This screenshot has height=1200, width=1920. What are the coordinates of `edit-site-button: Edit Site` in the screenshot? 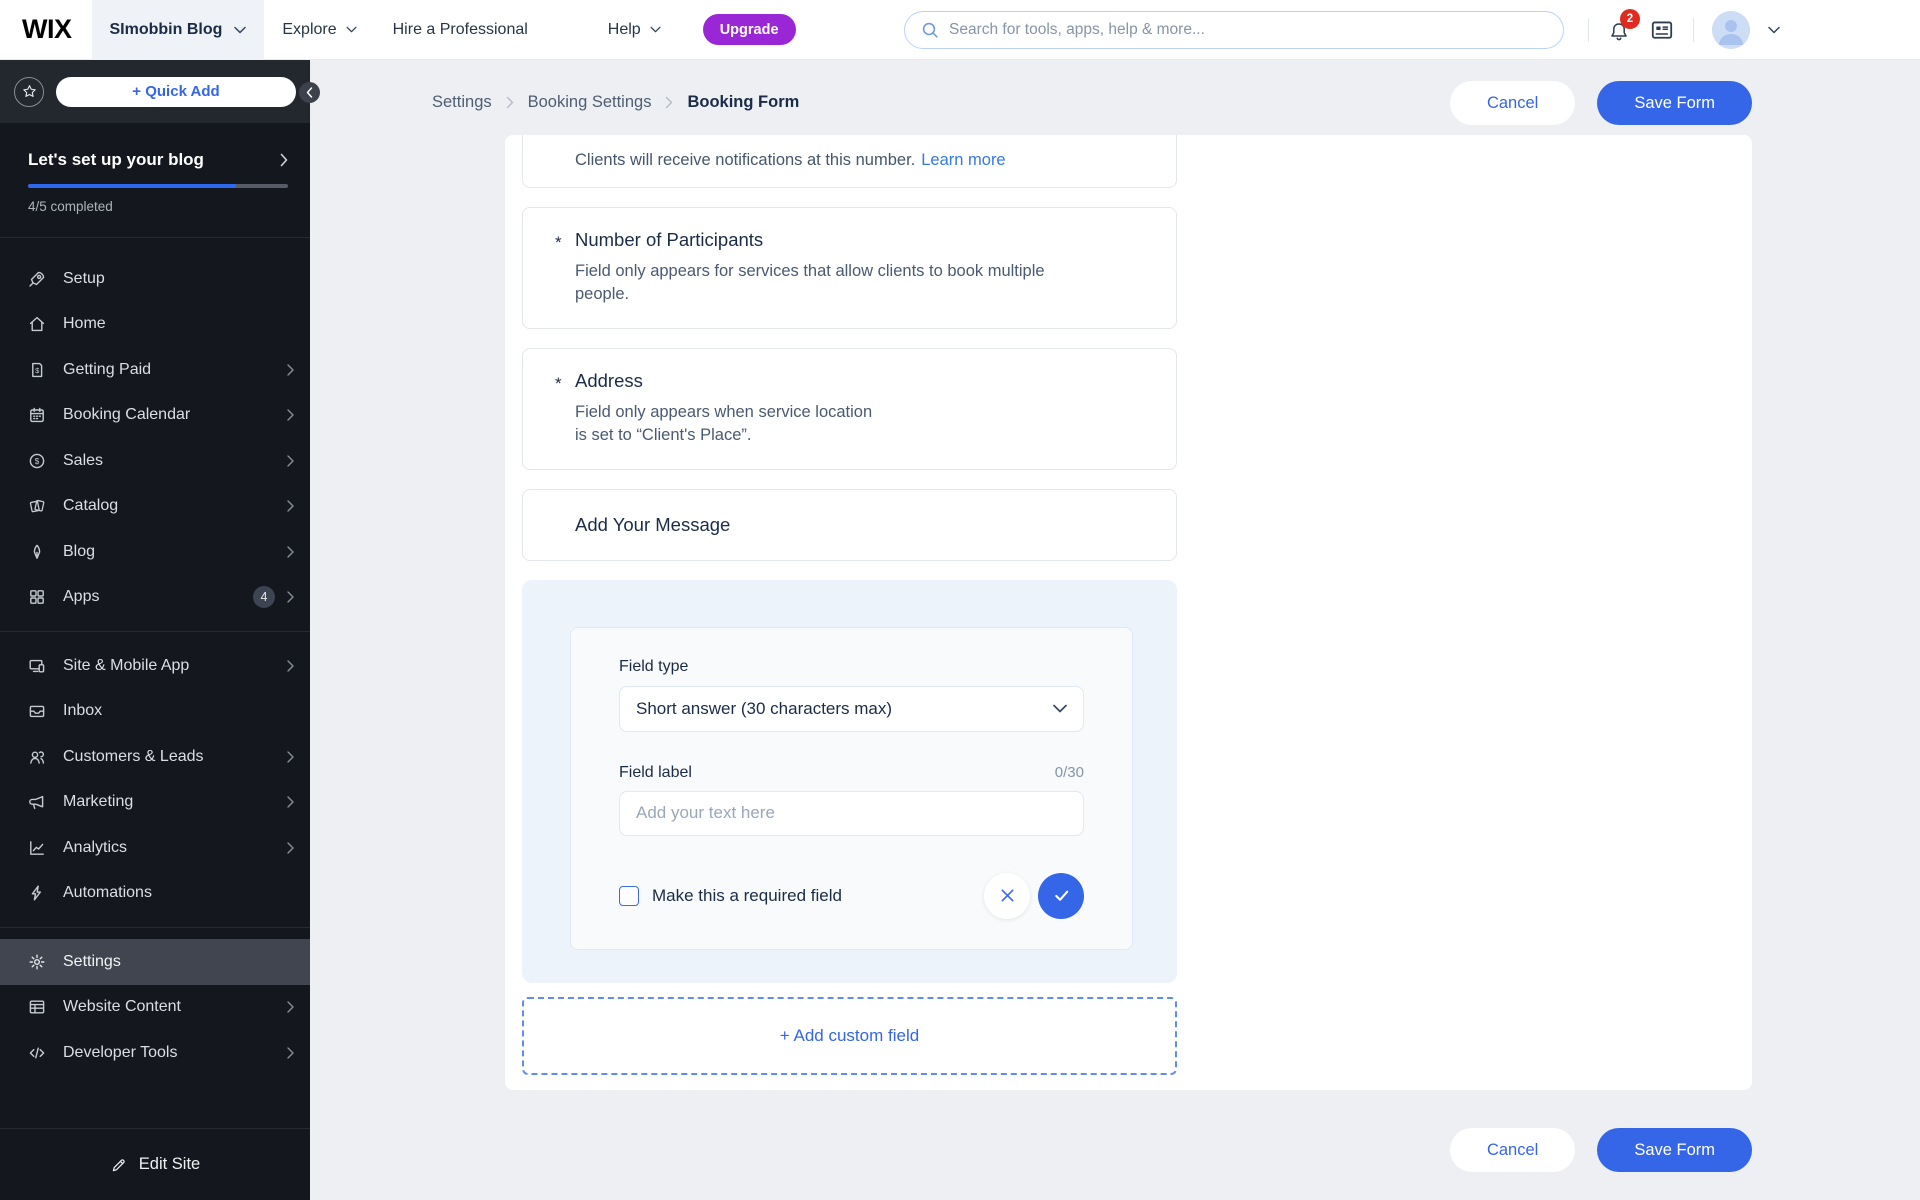 It's located at (155, 1164).